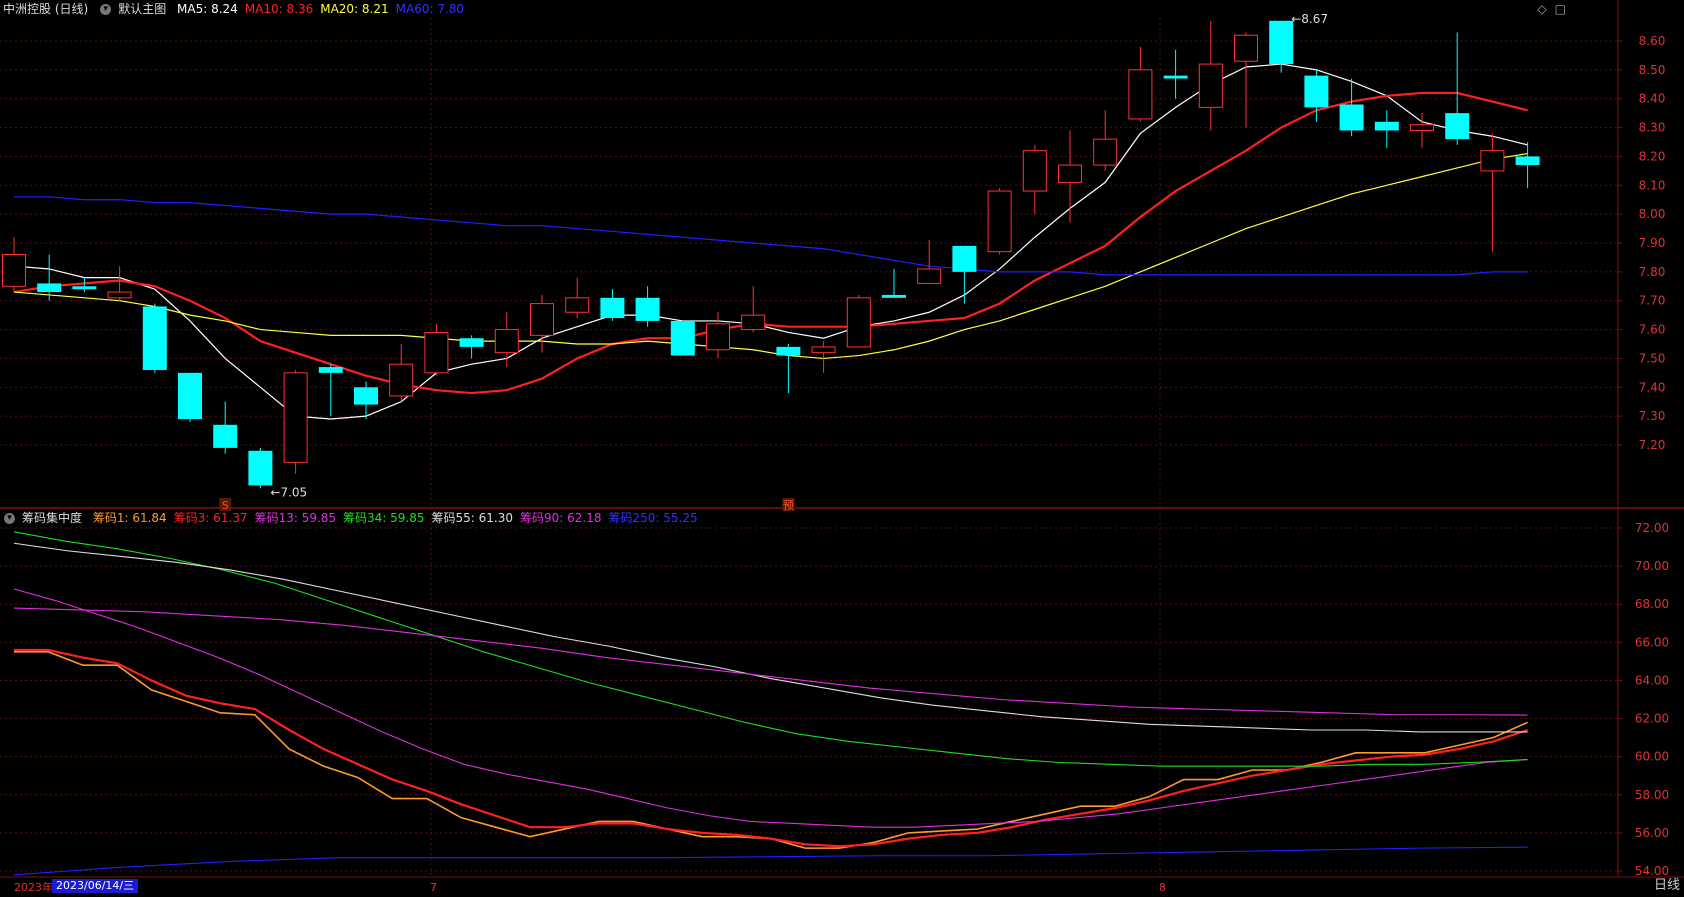 Image resolution: width=1684 pixels, height=897 pixels. Describe the element at coordinates (142, 9) in the screenshot. I see `main-chart-subtitle: 默认主图` at that location.